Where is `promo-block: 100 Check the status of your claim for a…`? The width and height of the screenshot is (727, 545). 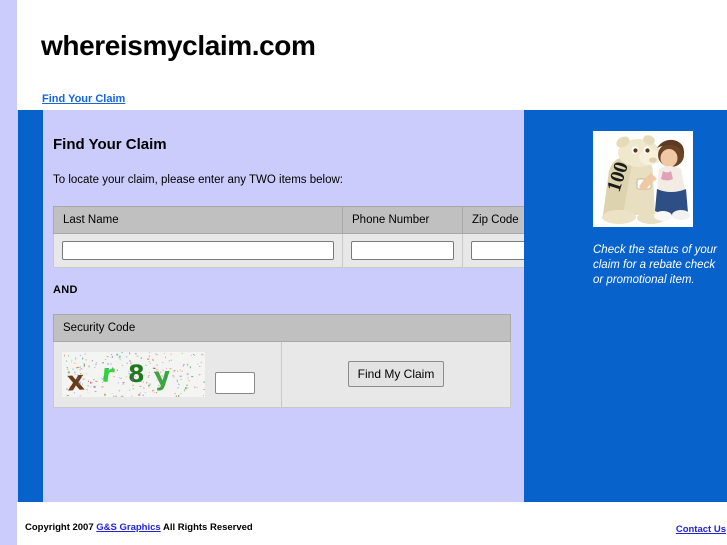
promo-block: 100 Check the status of your claim for a… is located at coordinates (655, 209).